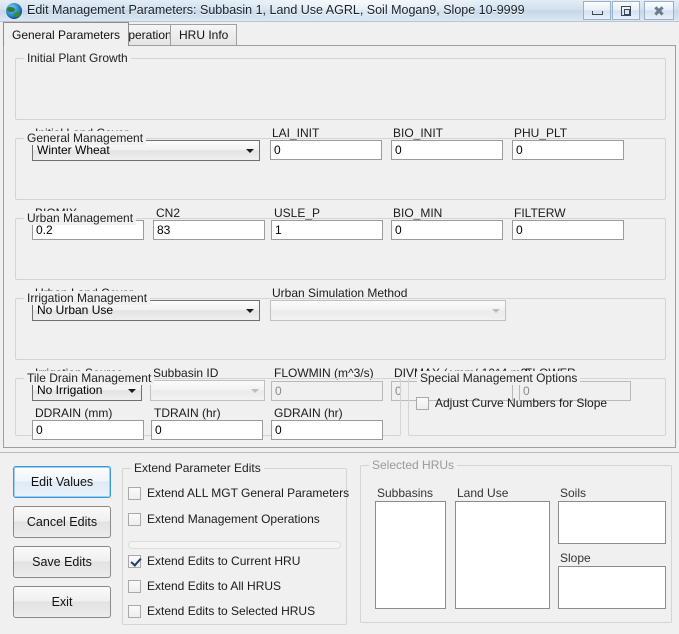 The width and height of the screenshot is (679, 634). Describe the element at coordinates (308, 413) in the screenshot. I see `label-gdrain: GDRAIN (hr)` at that location.